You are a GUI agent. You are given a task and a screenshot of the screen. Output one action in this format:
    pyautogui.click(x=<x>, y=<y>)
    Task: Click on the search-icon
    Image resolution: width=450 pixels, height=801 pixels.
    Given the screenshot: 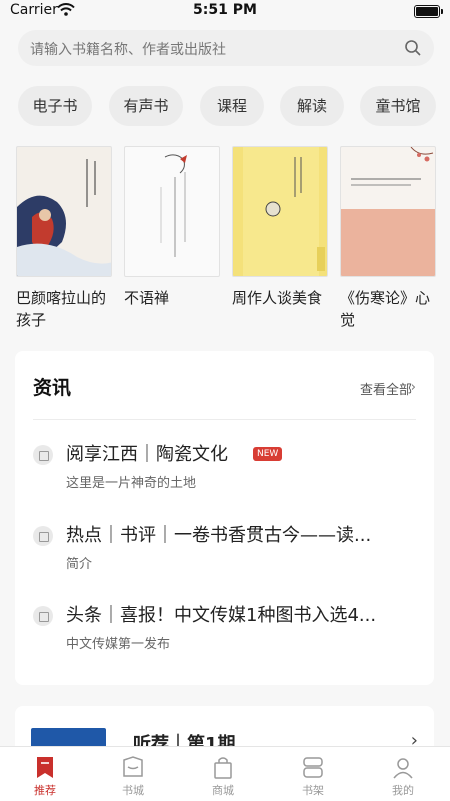 What is the action you would take?
    pyautogui.click(x=413, y=48)
    